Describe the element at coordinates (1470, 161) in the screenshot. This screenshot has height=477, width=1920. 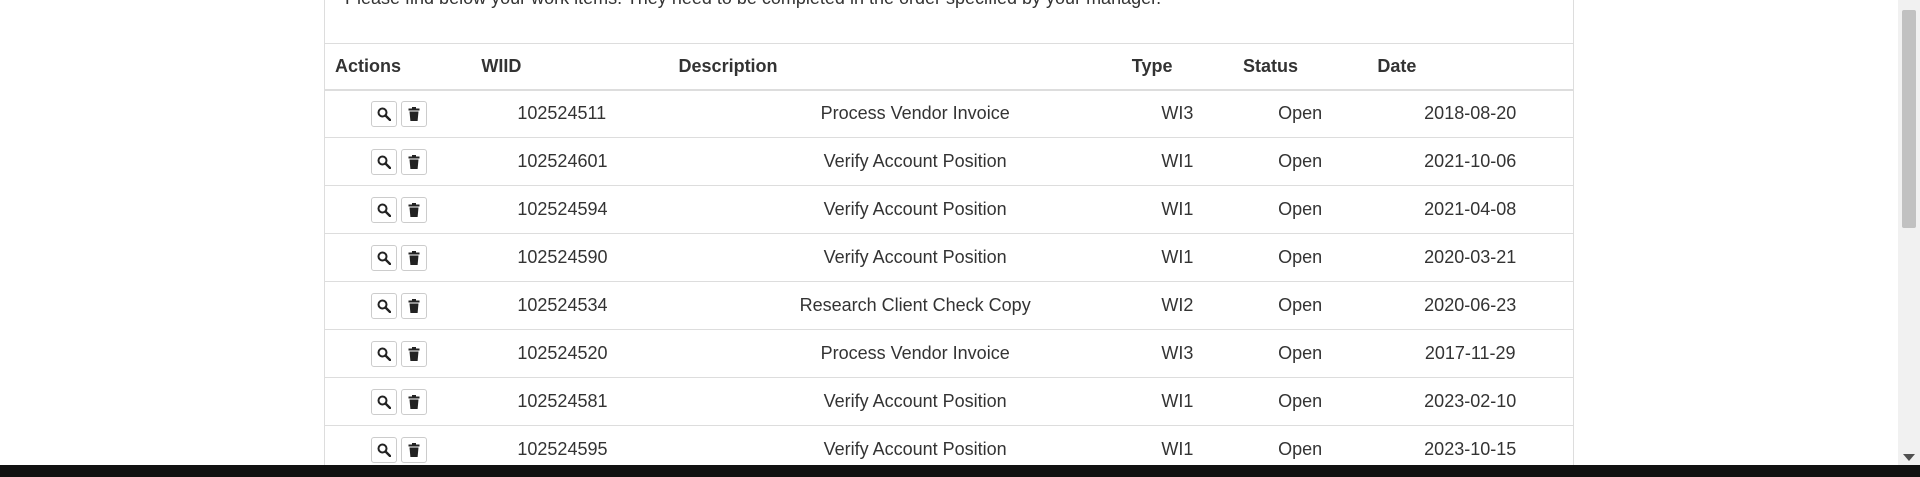
I see `cell-date: 2021-10-06` at that location.